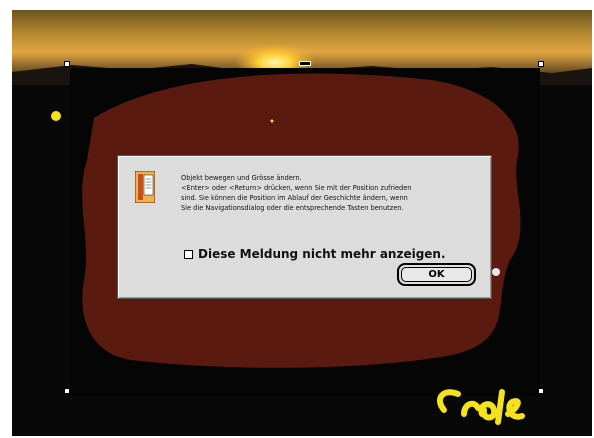 This screenshot has width=594, height=438. I want to click on dont-show-again-label: Diese Meldung nicht mehr anzeigen., so click(322, 254).